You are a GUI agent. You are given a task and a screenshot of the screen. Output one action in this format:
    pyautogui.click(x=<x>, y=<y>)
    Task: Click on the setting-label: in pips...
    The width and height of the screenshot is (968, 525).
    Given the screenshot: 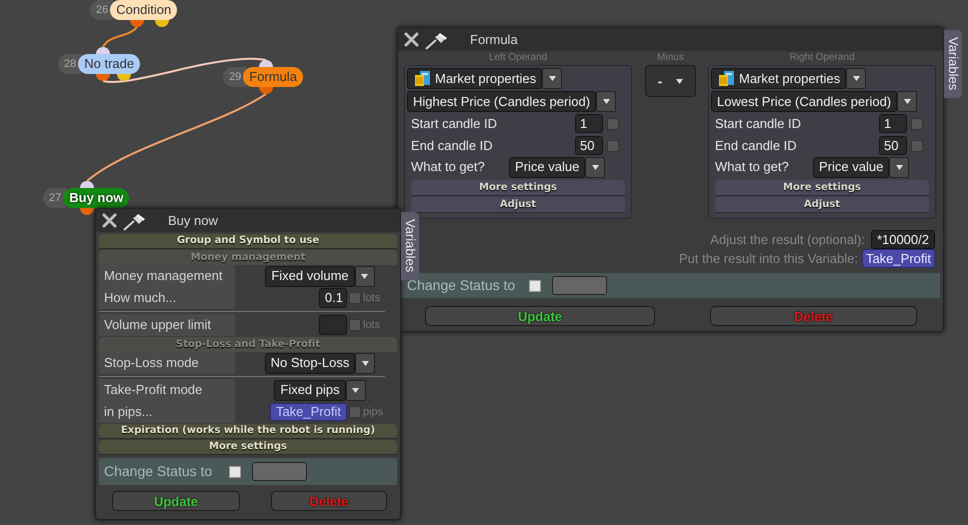 What is the action you would take?
    pyautogui.click(x=167, y=412)
    